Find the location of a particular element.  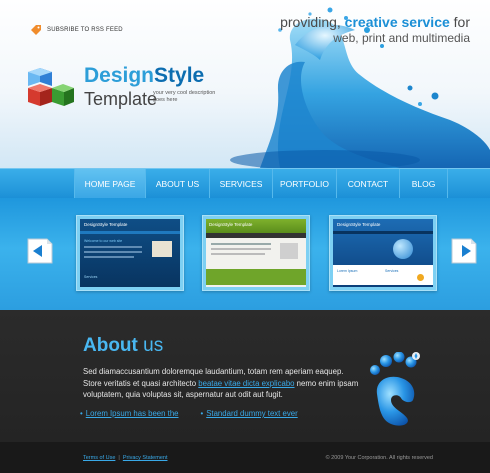

privacy-statement-link: Privacy Statement is located at coordinates (145, 458).